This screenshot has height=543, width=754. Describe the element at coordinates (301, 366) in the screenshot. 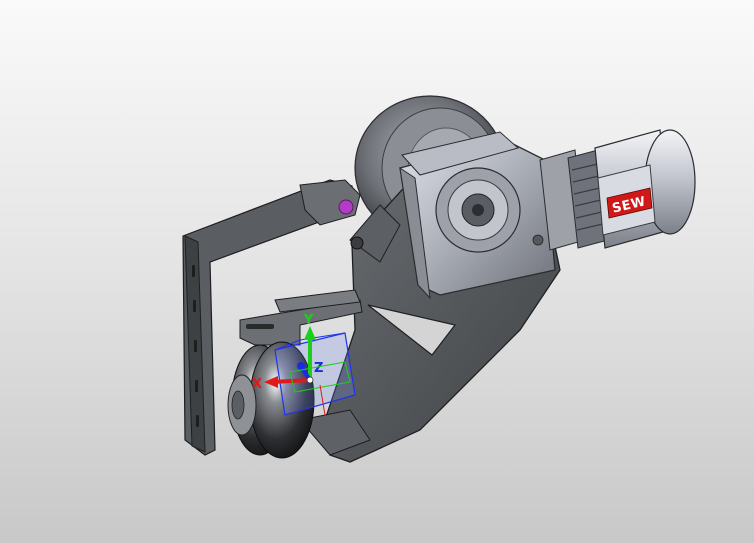

I see `z-axis-arrowhead` at that location.